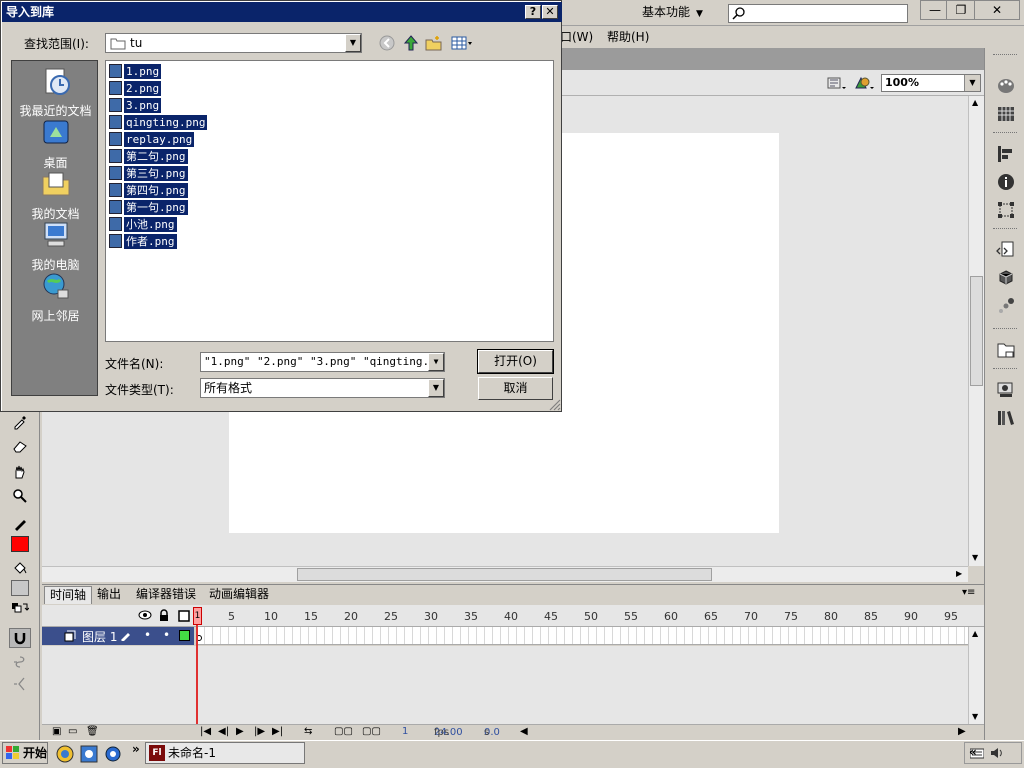 The width and height of the screenshot is (1024, 768). I want to click on common-libraries-icon, so click(1006, 418).